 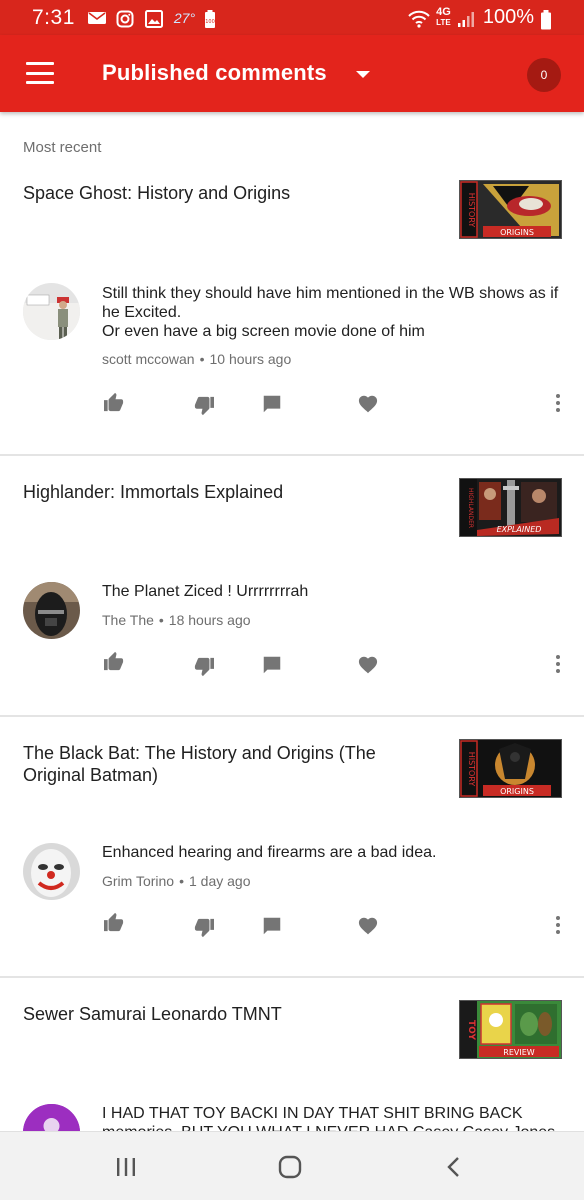 What do you see at coordinates (210, 18) in the screenshot?
I see `battery-saver-icon: 100` at bounding box center [210, 18].